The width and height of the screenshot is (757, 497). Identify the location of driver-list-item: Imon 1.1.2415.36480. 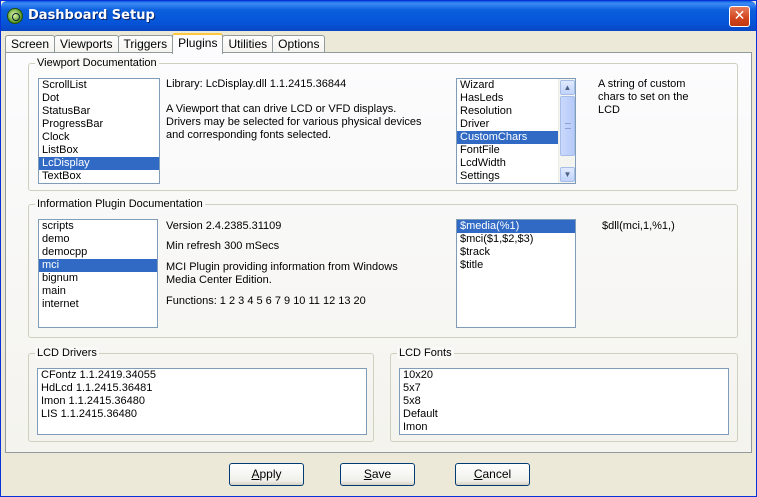
(202, 401).